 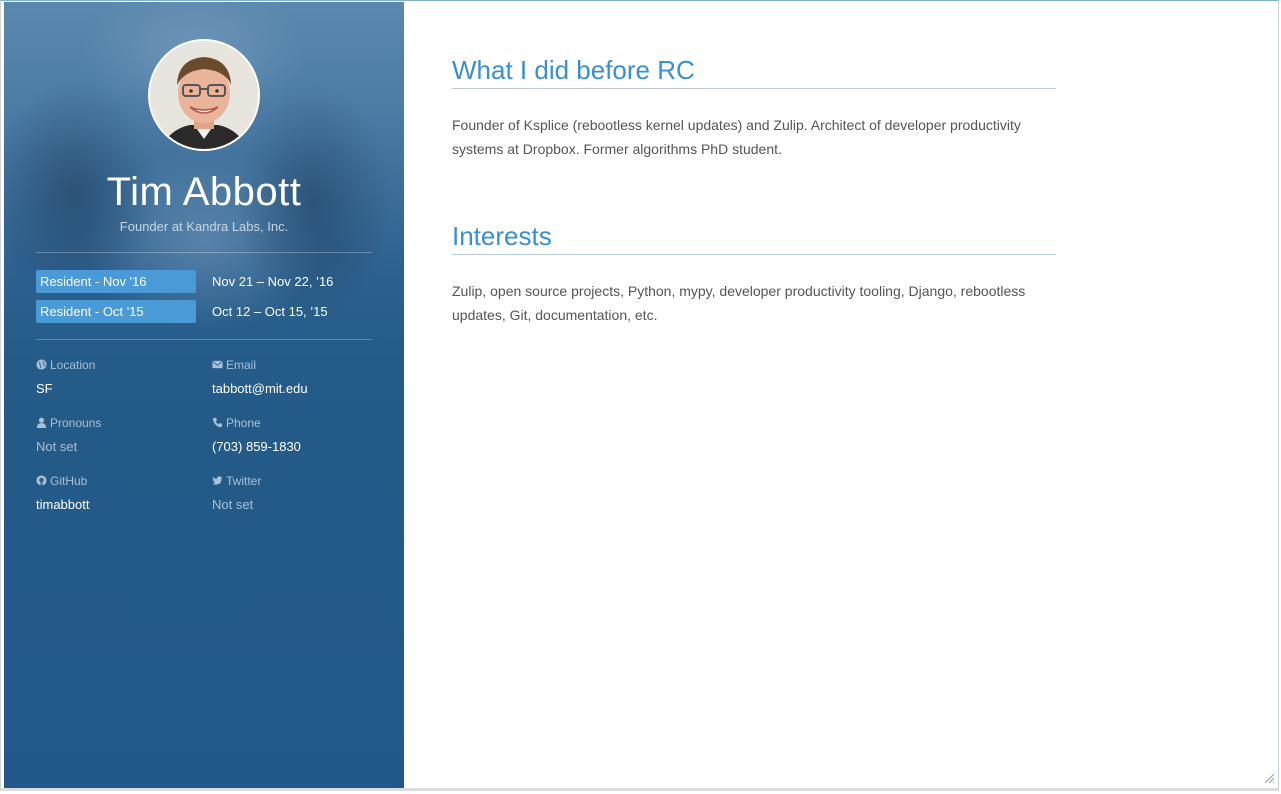 What do you see at coordinates (69, 481) in the screenshot?
I see `github-label: GitHub` at bounding box center [69, 481].